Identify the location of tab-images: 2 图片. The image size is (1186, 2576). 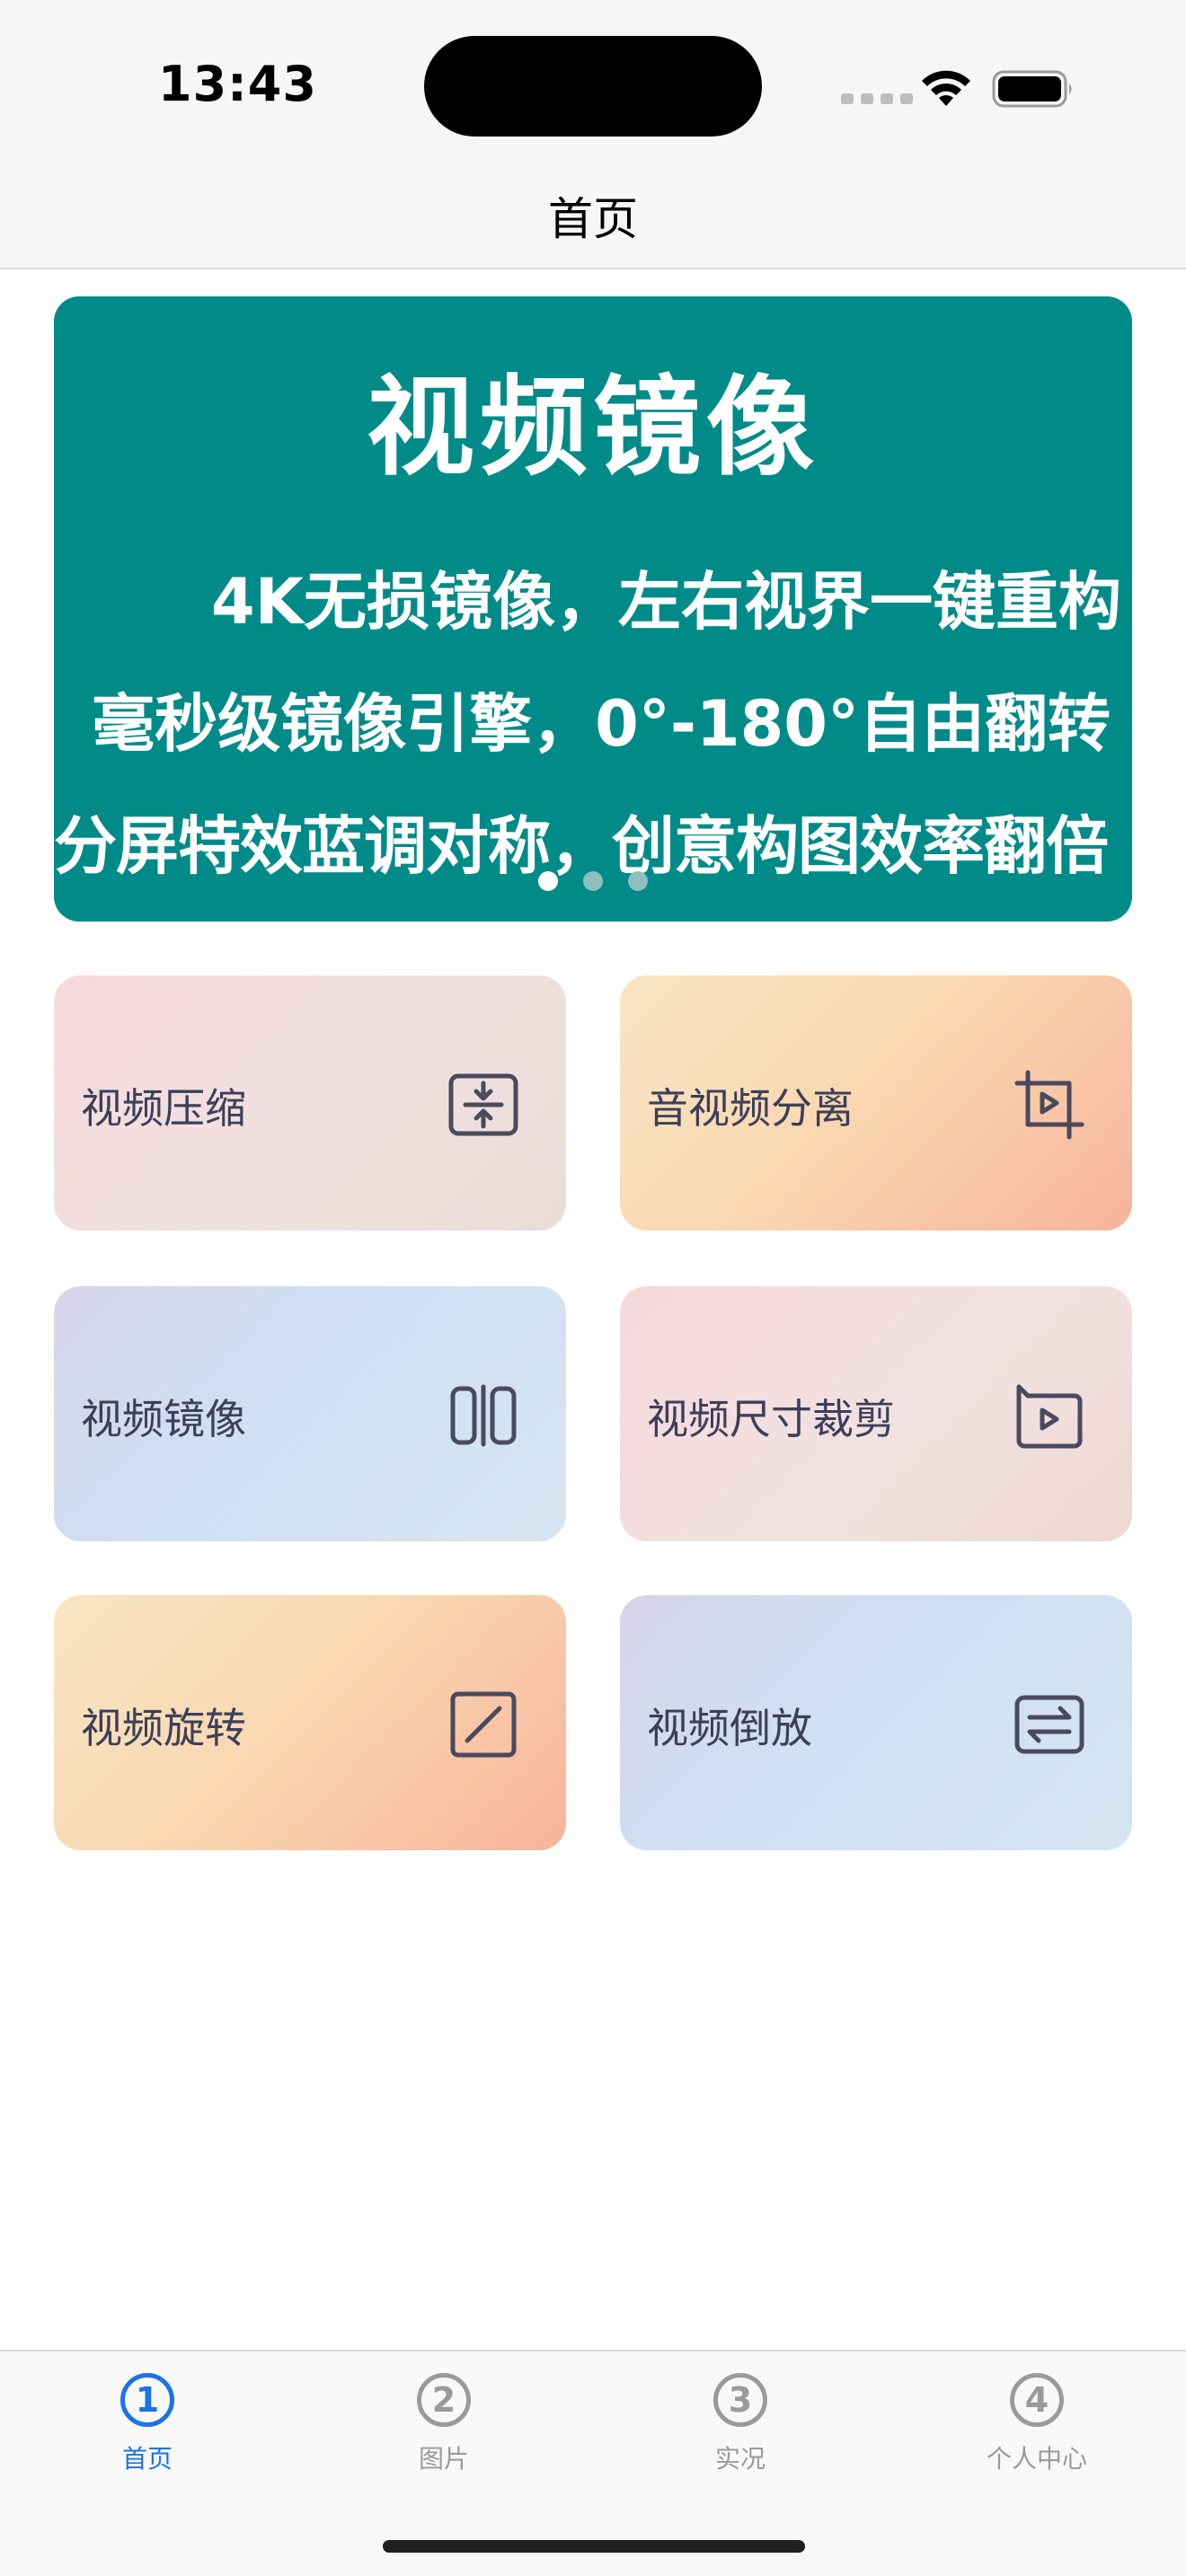
(444, 2431).